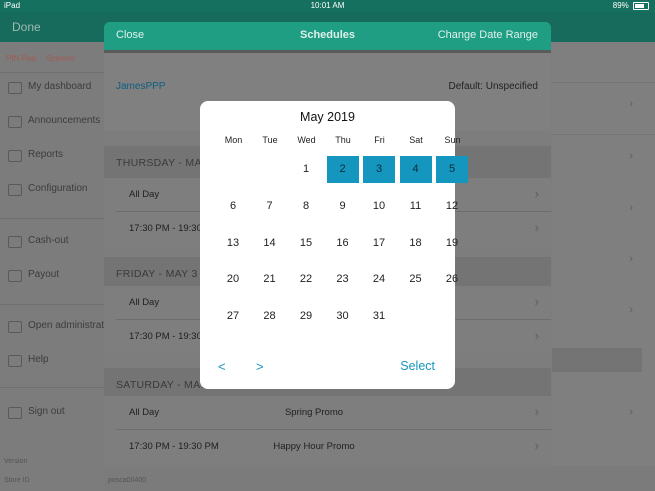 The width and height of the screenshot is (655, 491). What do you see at coordinates (270, 279) in the screenshot?
I see `calendar-day: 21` at bounding box center [270, 279].